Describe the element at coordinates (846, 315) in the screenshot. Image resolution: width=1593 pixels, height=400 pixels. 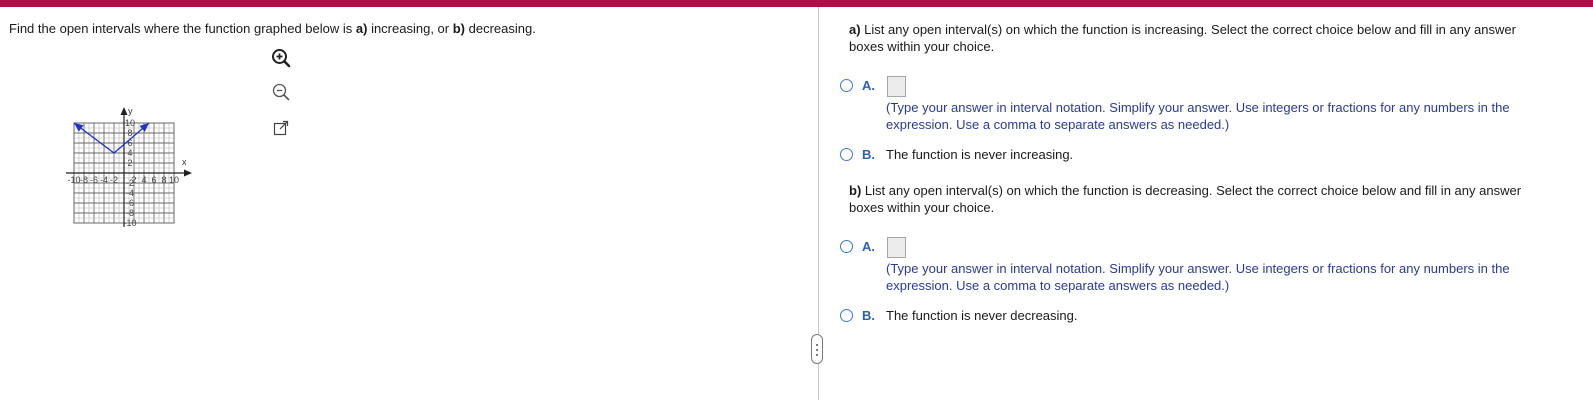
I see `part-b-option-b-radio` at that location.